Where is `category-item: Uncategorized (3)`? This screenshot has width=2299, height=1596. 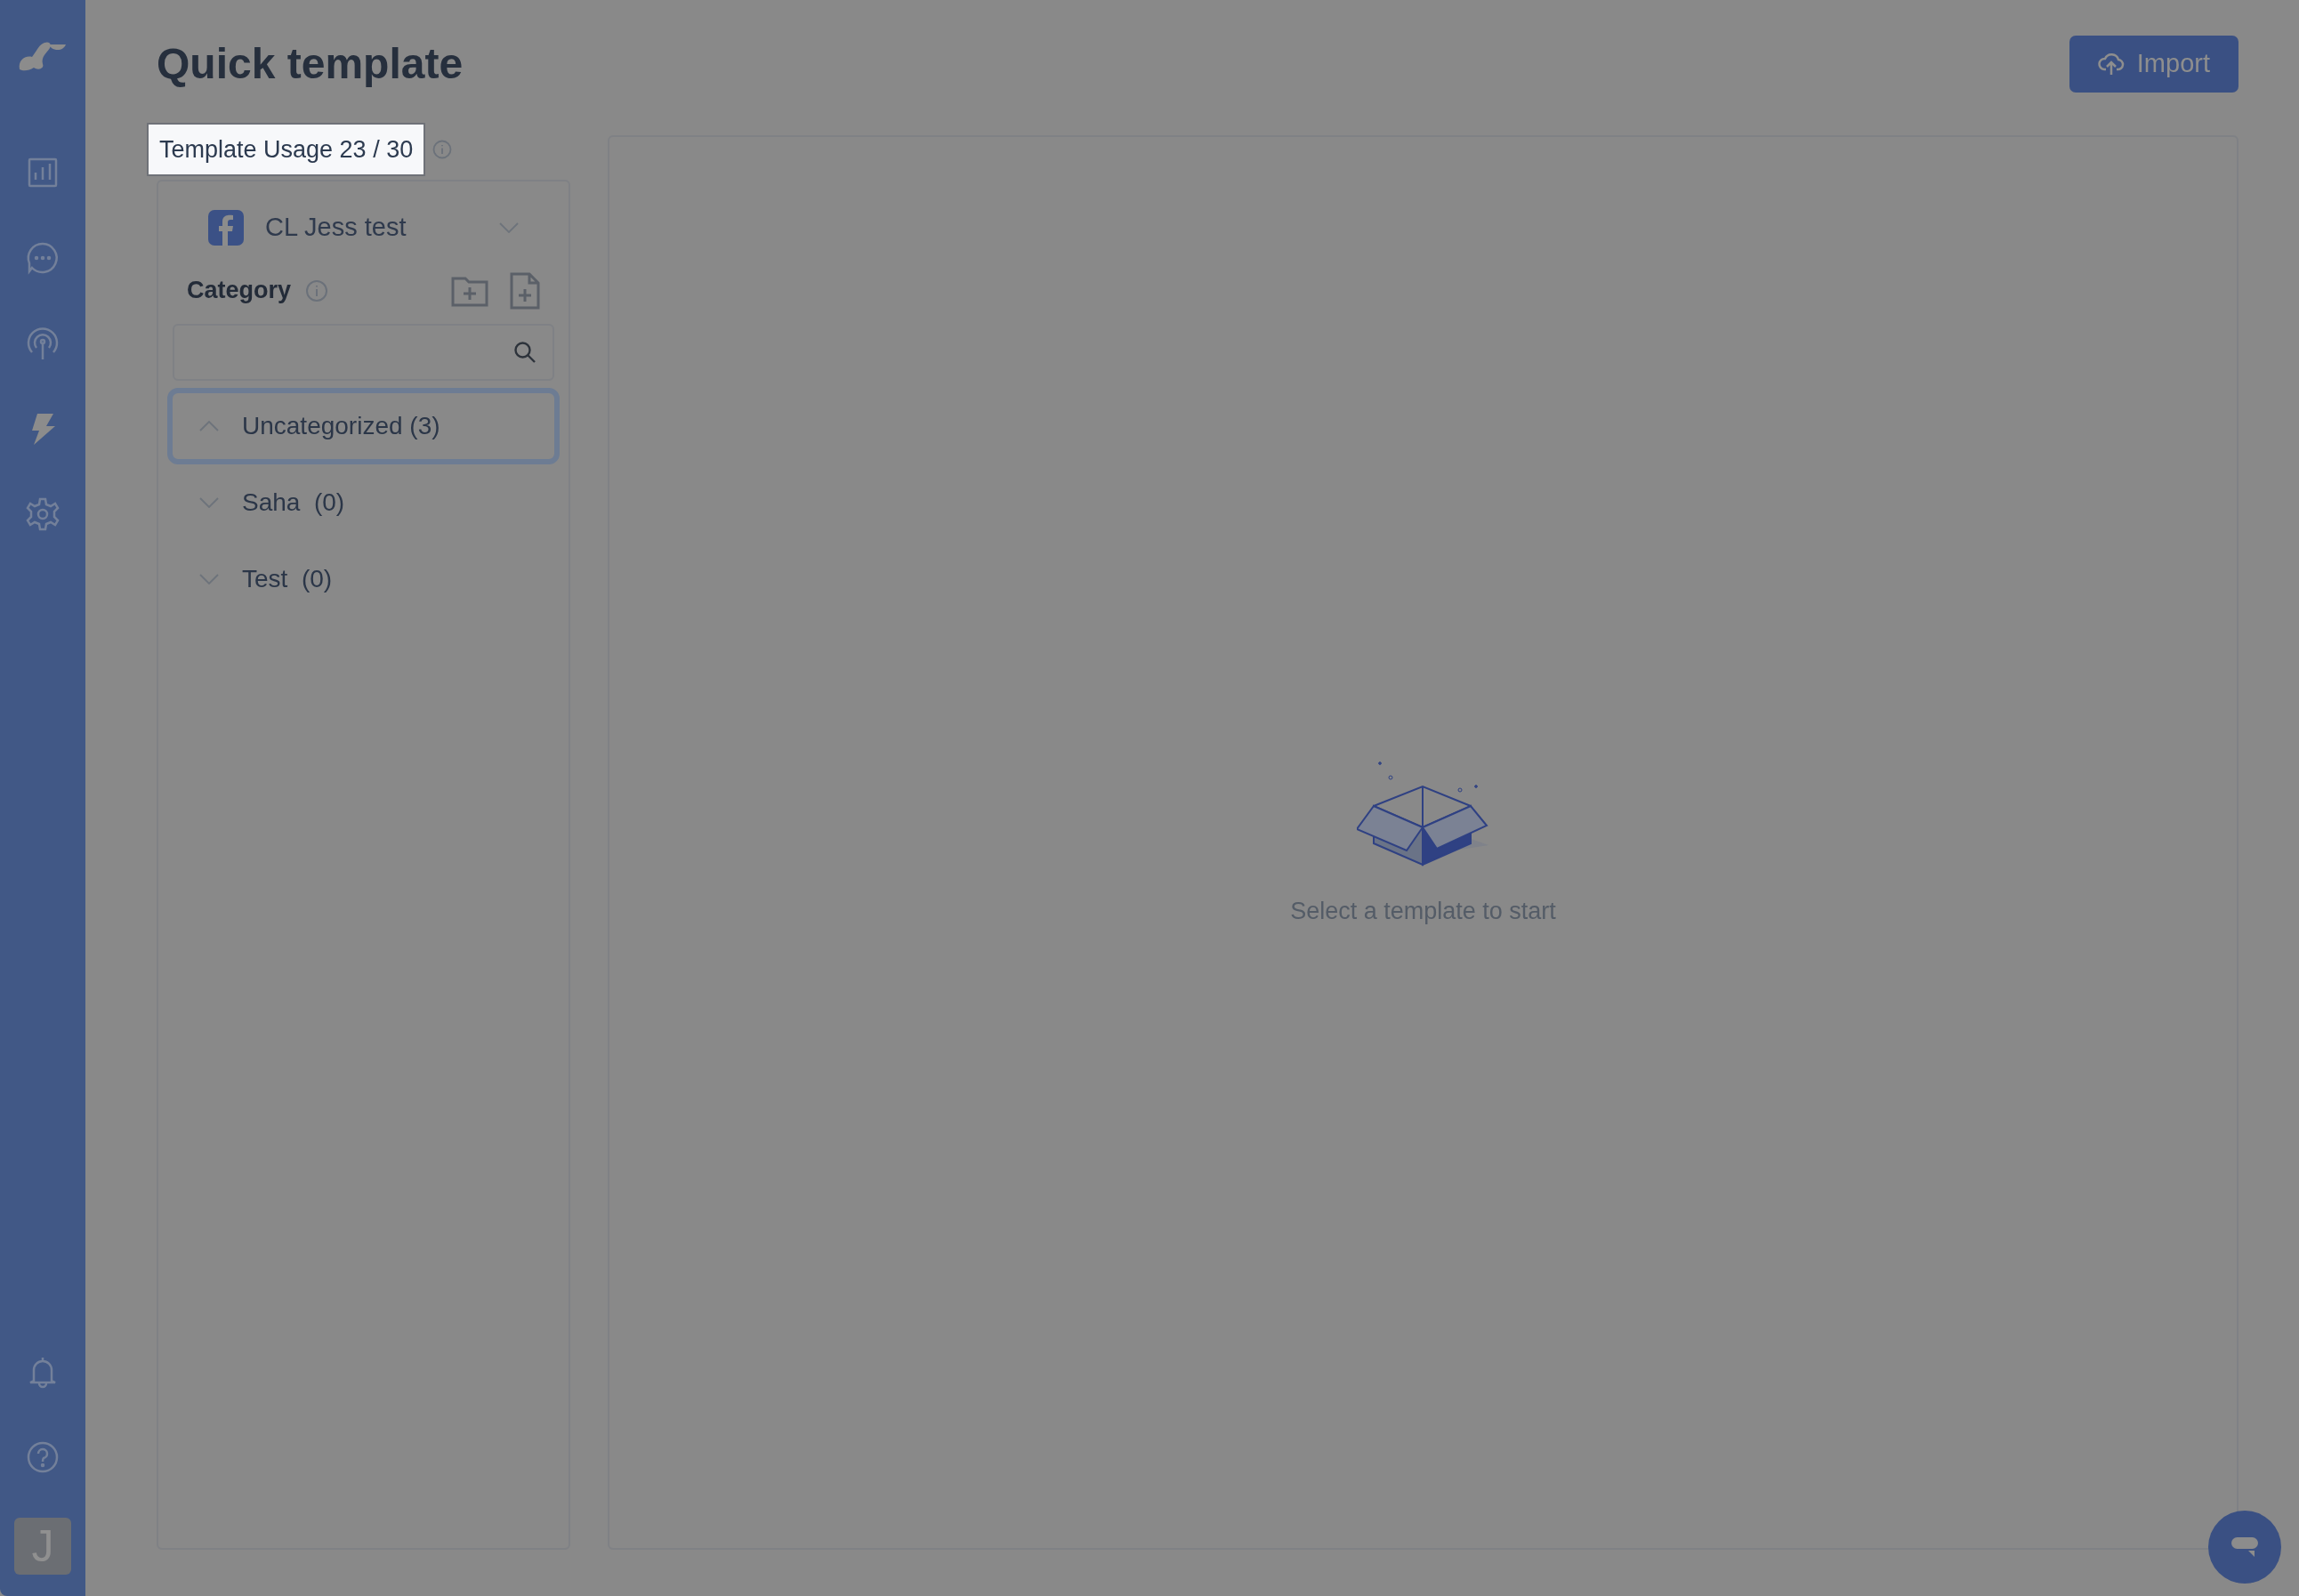 category-item: Uncategorized (3) is located at coordinates (363, 425).